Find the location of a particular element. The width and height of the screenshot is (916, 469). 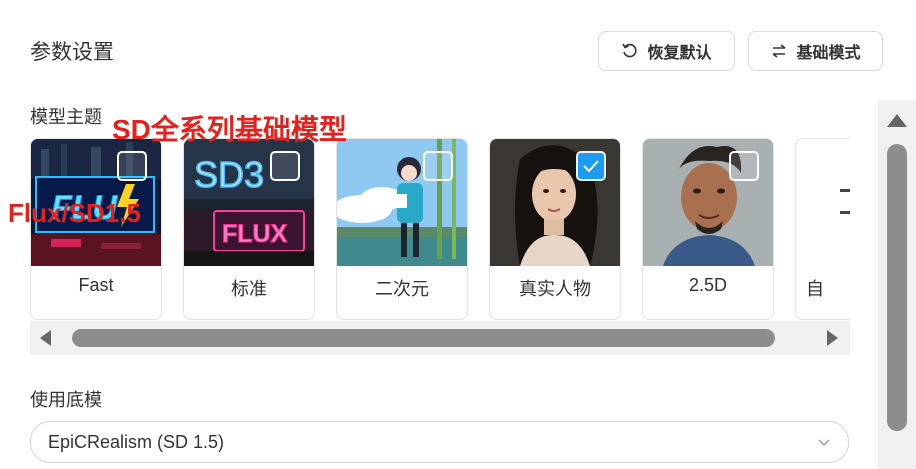

theme-card-2-5d: 2.5D is located at coordinates (708, 229).